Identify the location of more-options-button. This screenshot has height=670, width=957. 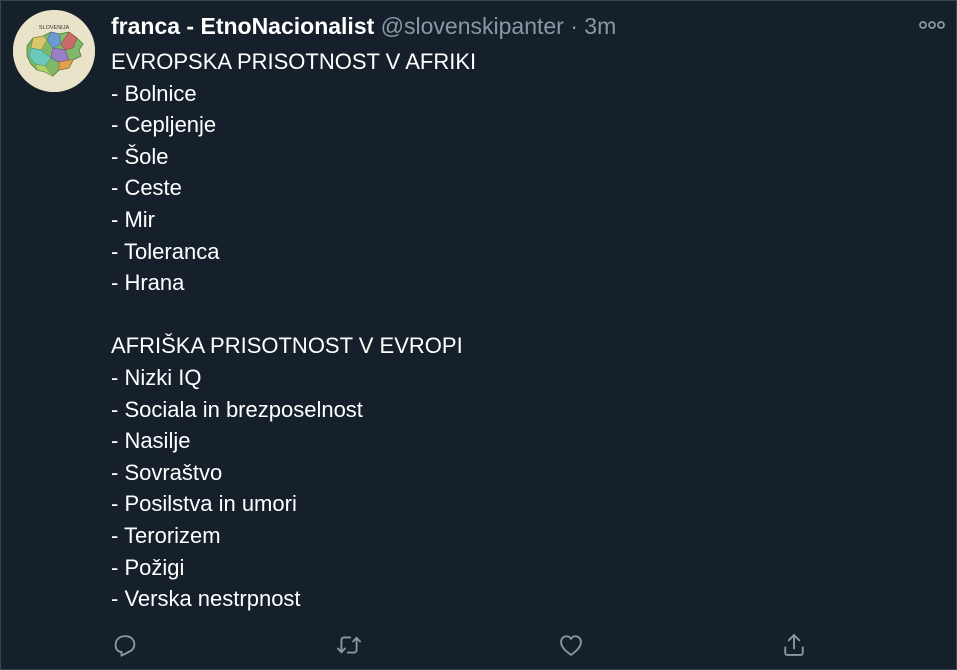
(932, 25).